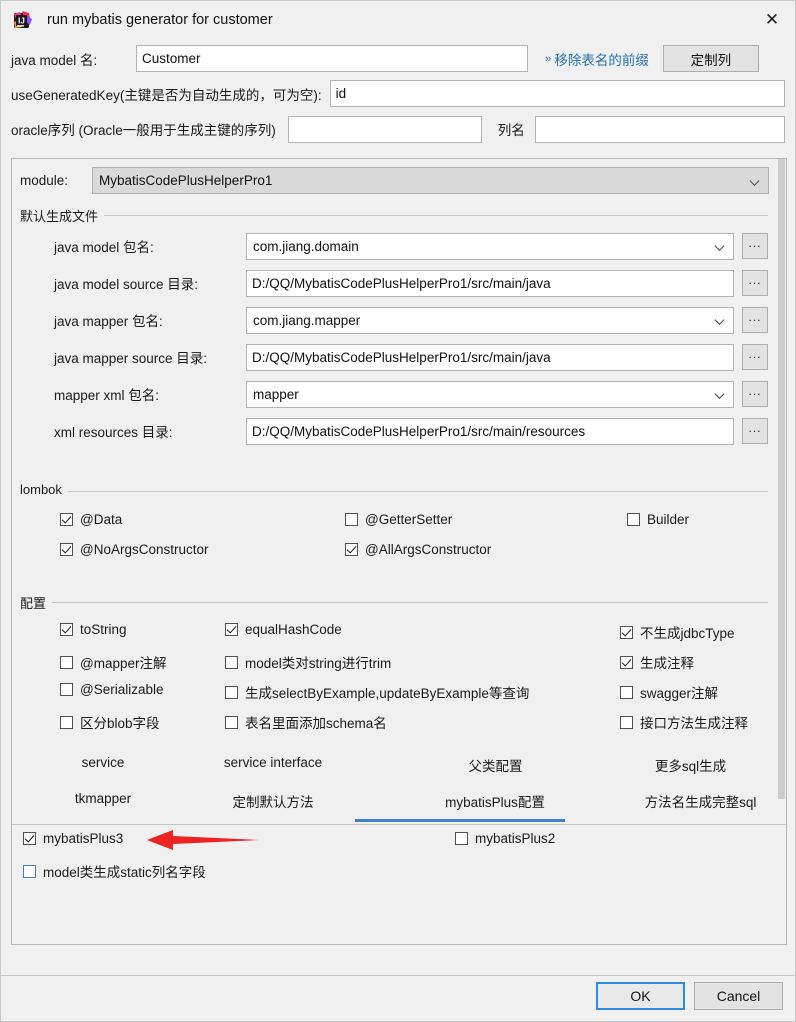  I want to click on default-file-row: mapper xml 包名, so click(394, 394).